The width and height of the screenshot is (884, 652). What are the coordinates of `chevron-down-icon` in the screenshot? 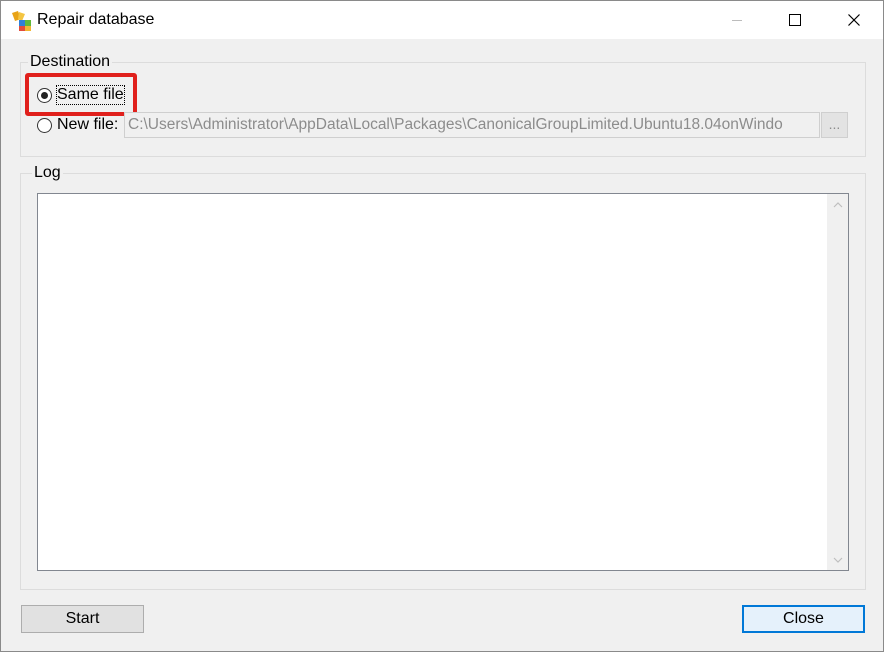 It's located at (837, 560).